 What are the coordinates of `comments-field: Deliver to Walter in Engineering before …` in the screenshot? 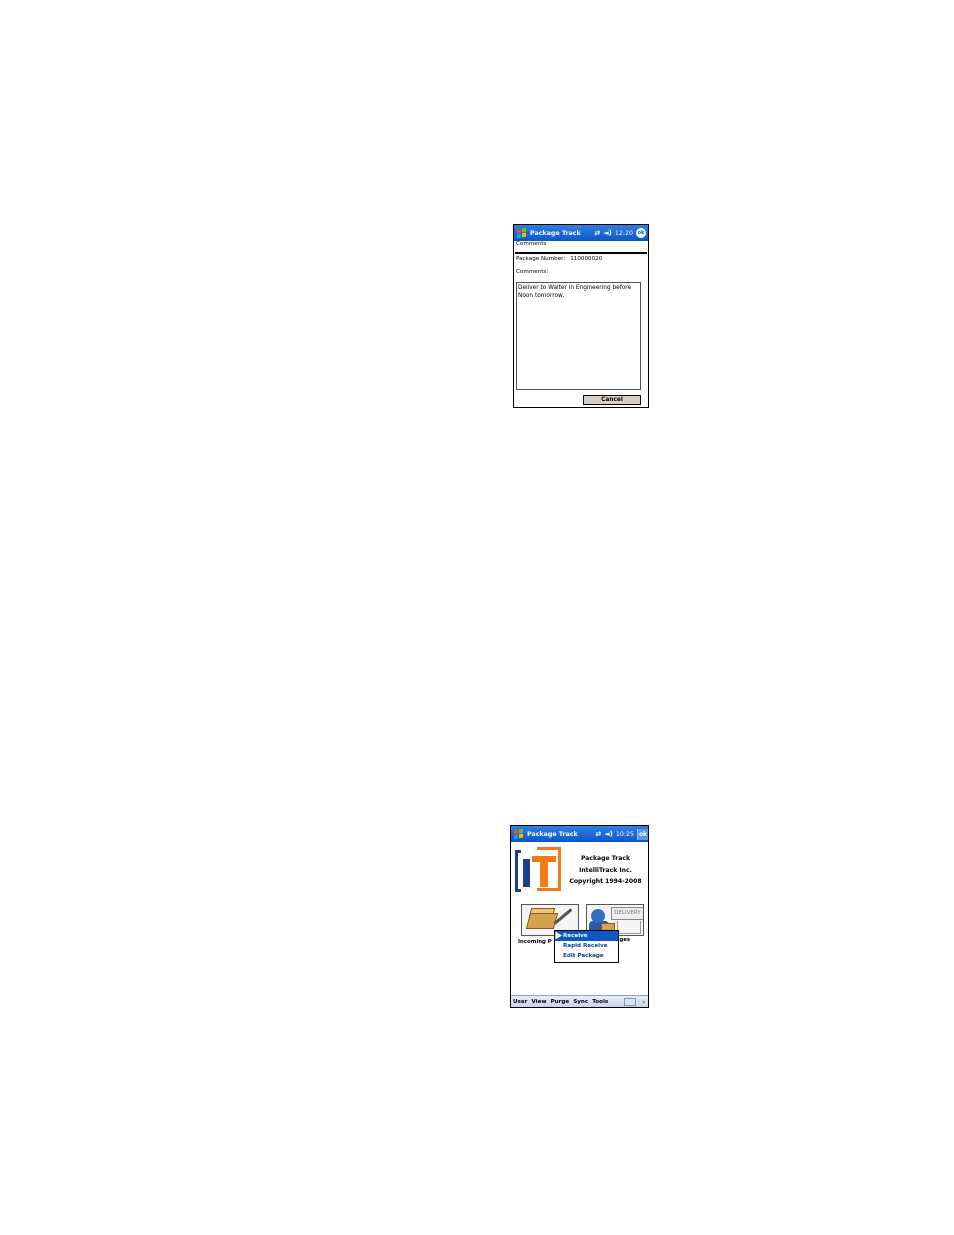 It's located at (578, 336).